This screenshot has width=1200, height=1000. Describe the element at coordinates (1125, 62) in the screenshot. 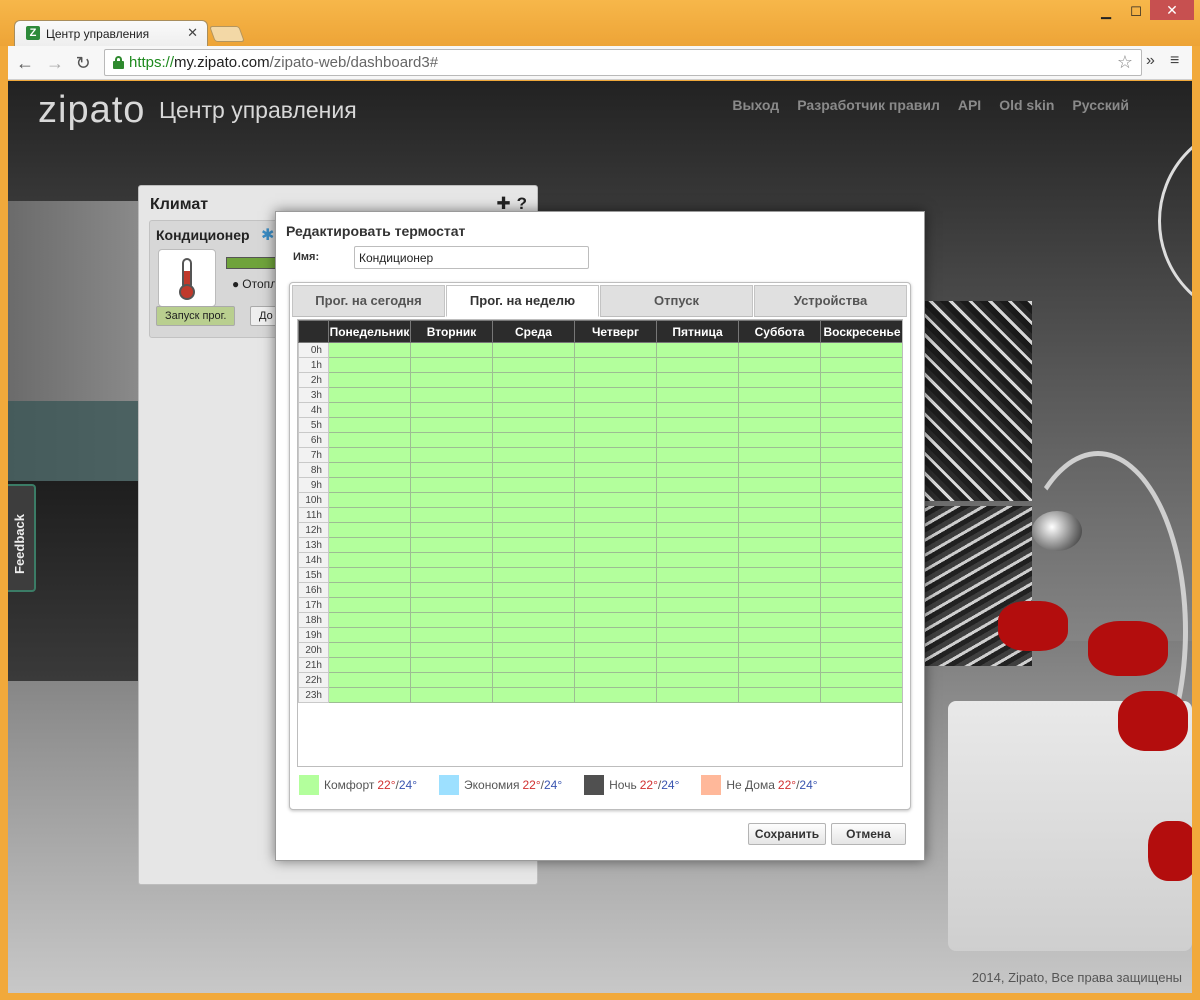

I see `bookmark-star-icon: ☆` at that location.